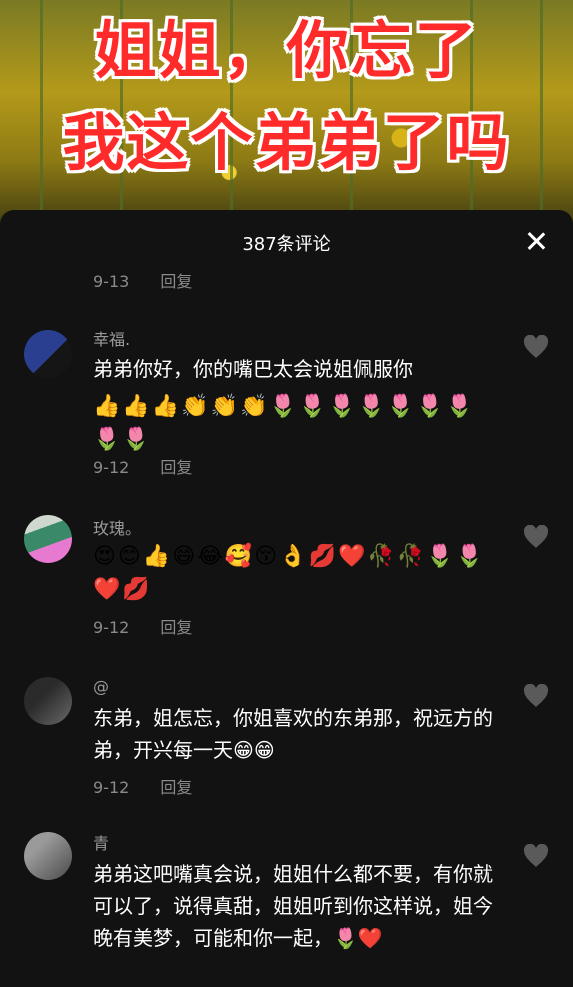 The height and width of the screenshot is (987, 573). I want to click on comment-username: 幸福., so click(111, 338).